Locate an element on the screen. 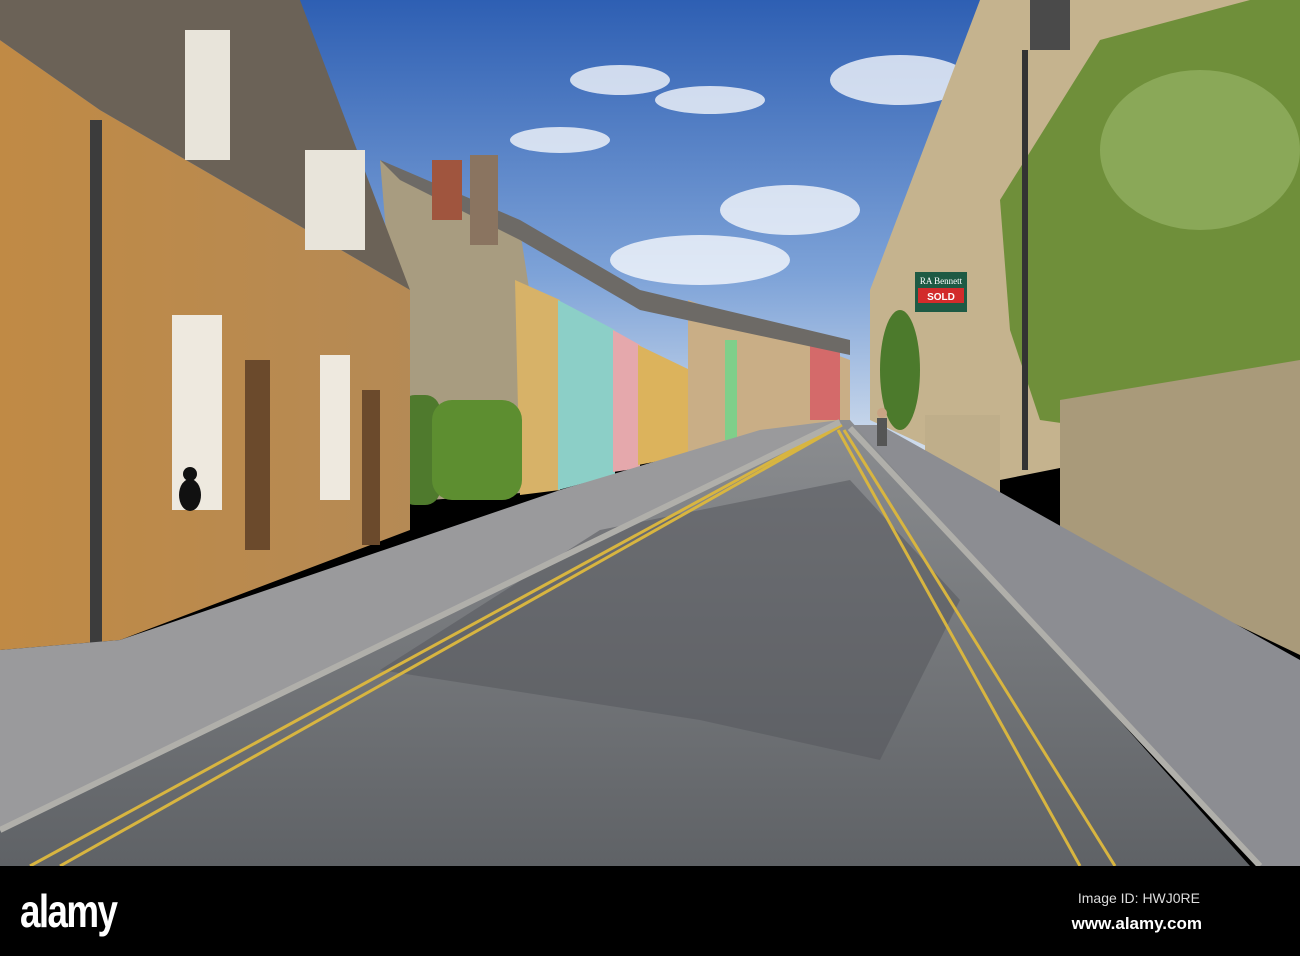 Image resolution: width=1300 pixels, height=956 pixels. dormer-window is located at coordinates (207, 95).